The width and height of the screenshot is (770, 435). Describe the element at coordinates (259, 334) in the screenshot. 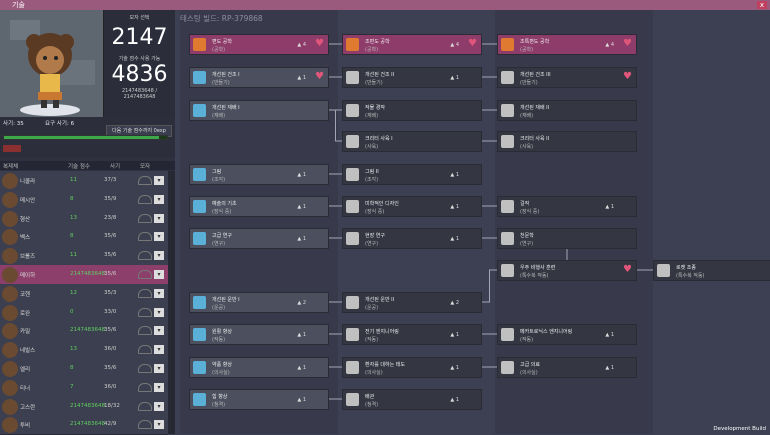

I see `skill-node: 원활 향상 (작동) ▲ 1` at that location.